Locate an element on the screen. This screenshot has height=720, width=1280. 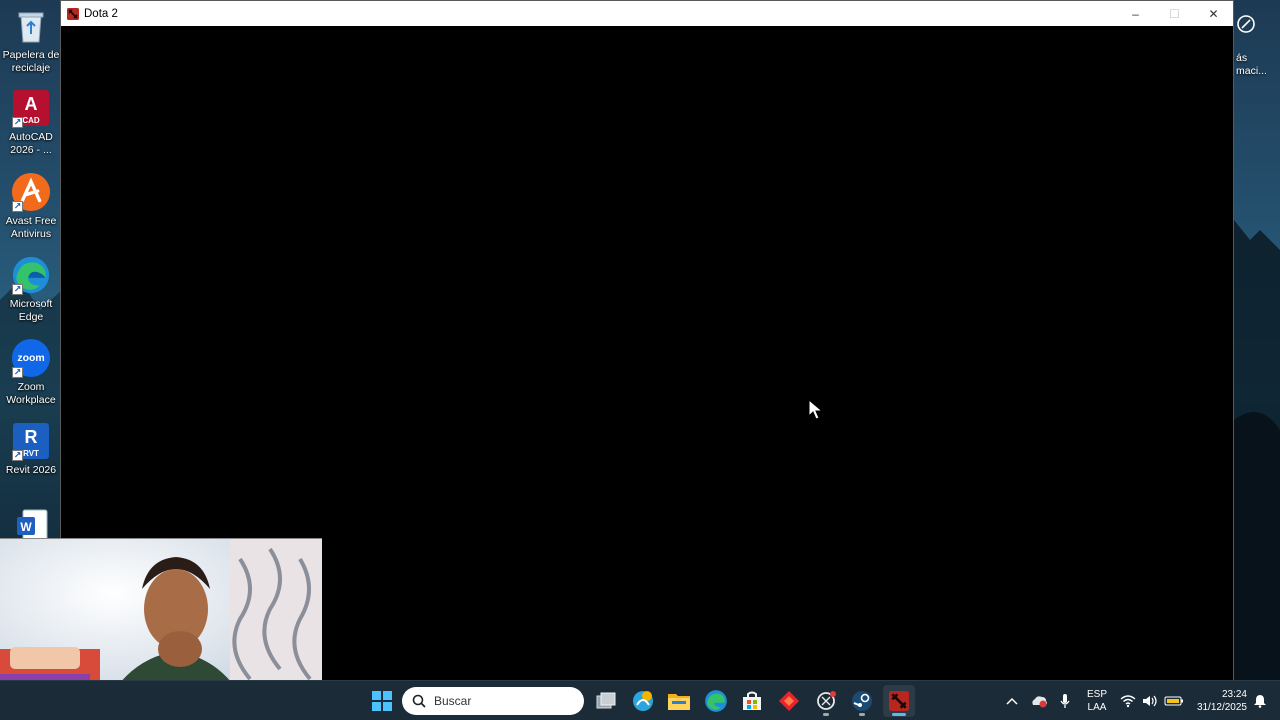
desktop-icon-zoom: zoom ↗ Zoom Workplace is located at coordinates (31, 372).